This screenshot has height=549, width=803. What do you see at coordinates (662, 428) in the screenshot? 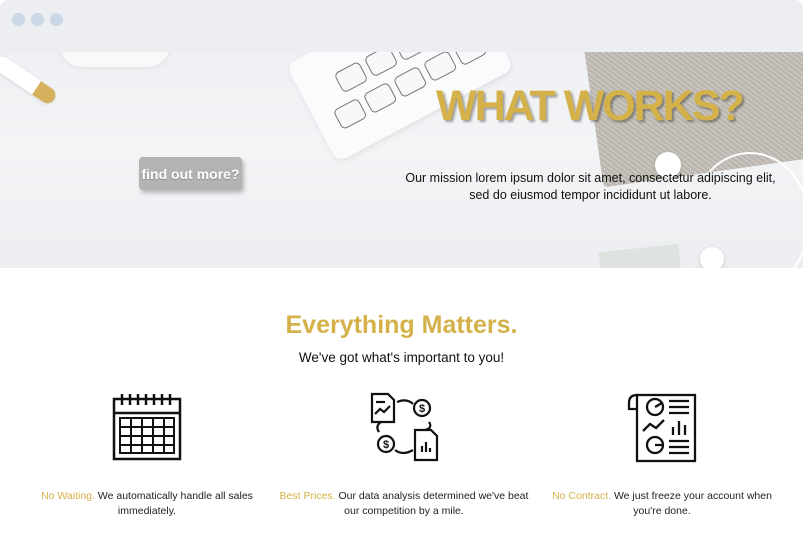
I see `report-icon` at bounding box center [662, 428].